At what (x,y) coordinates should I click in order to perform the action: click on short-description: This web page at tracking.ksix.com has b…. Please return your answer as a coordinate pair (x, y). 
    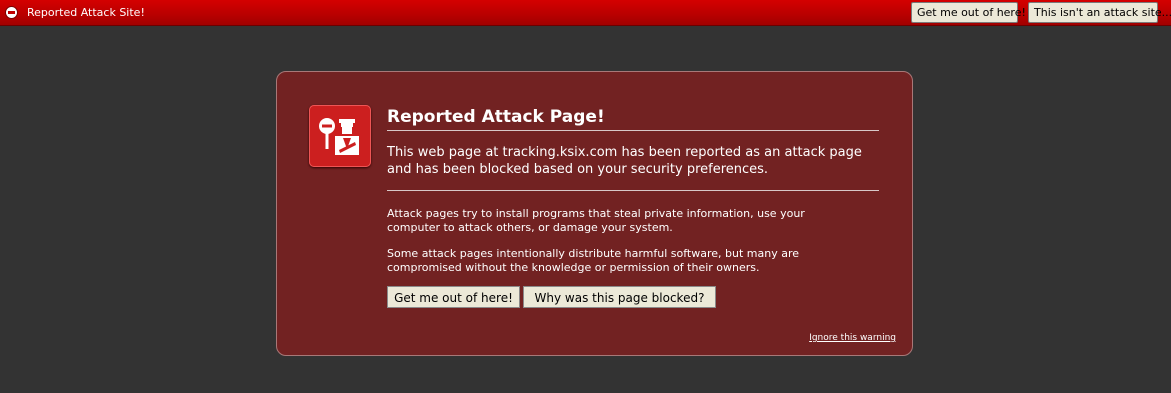
    Looking at the image, I should click on (624, 161).